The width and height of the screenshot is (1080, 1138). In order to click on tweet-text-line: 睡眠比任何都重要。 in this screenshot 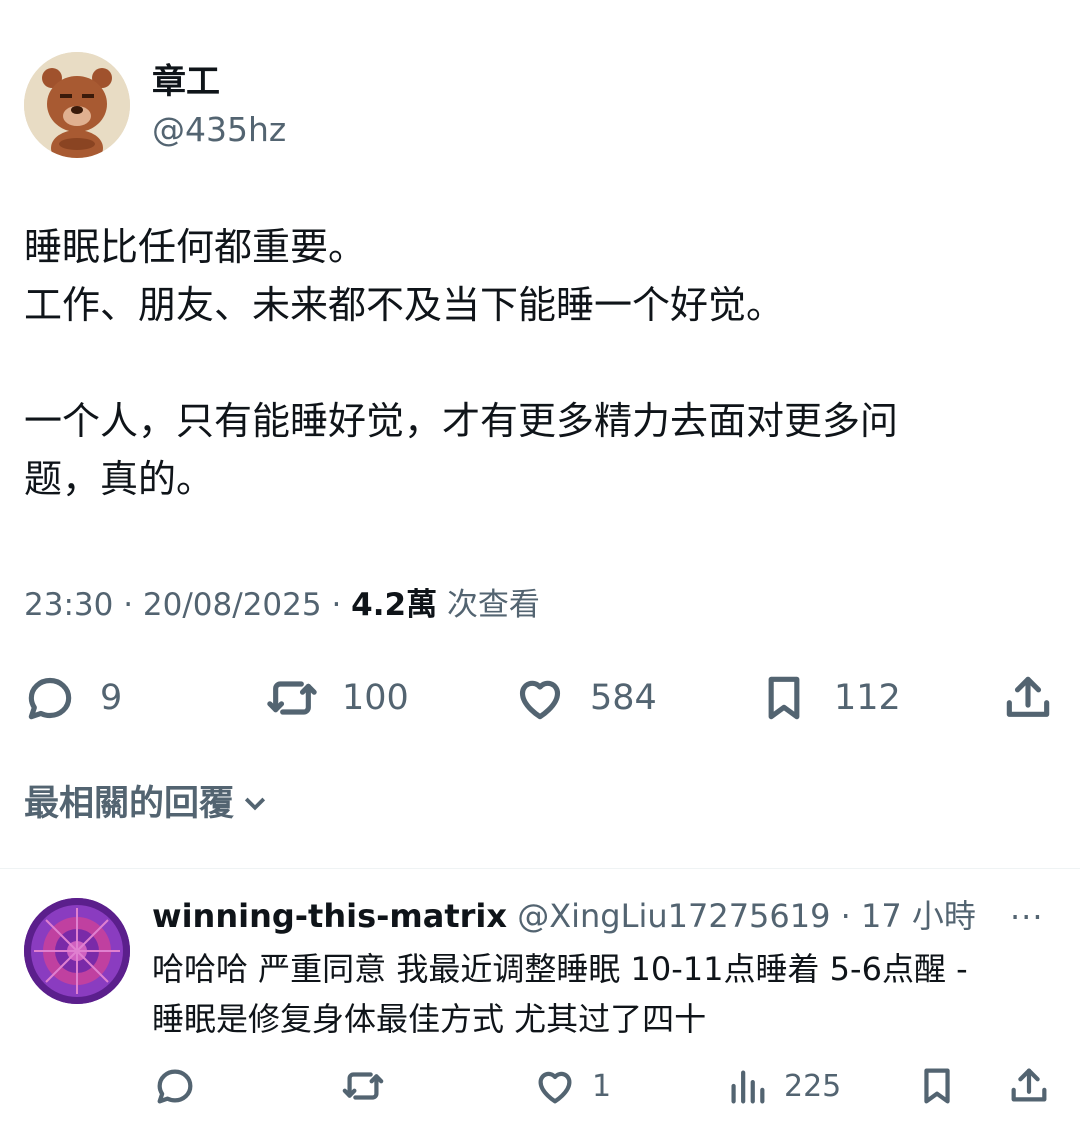, I will do `click(195, 247)`.